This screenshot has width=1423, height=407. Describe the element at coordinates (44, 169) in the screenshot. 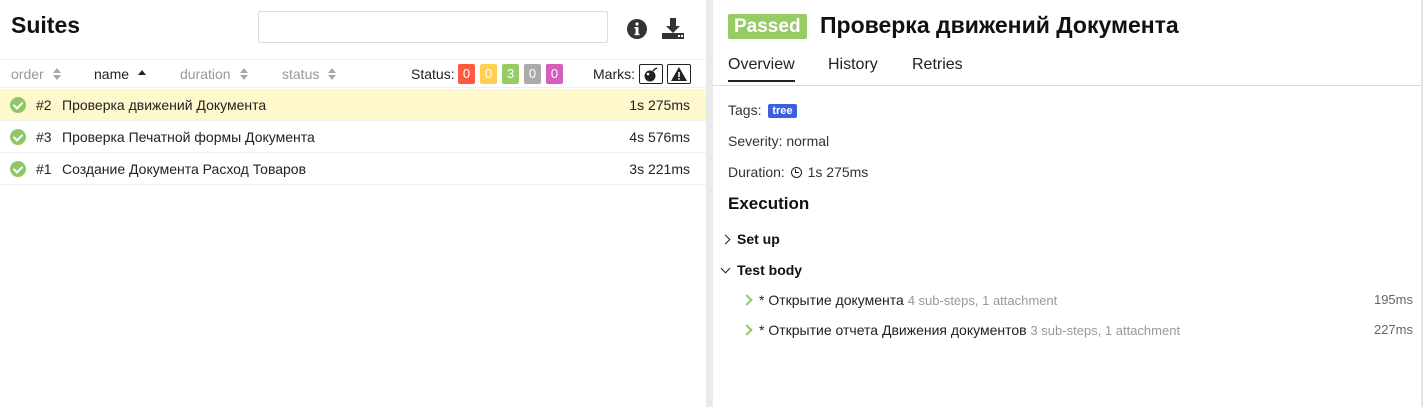

I see `test-number: #1` at that location.